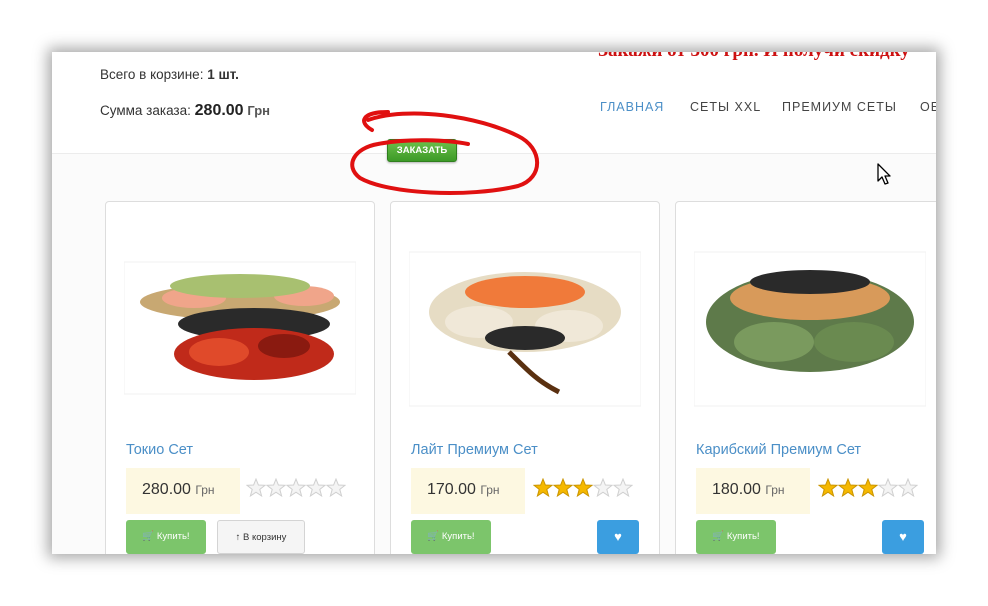 This screenshot has height=606, width=988. I want to click on product-name: Карибский Премиум Сет, so click(778, 450).